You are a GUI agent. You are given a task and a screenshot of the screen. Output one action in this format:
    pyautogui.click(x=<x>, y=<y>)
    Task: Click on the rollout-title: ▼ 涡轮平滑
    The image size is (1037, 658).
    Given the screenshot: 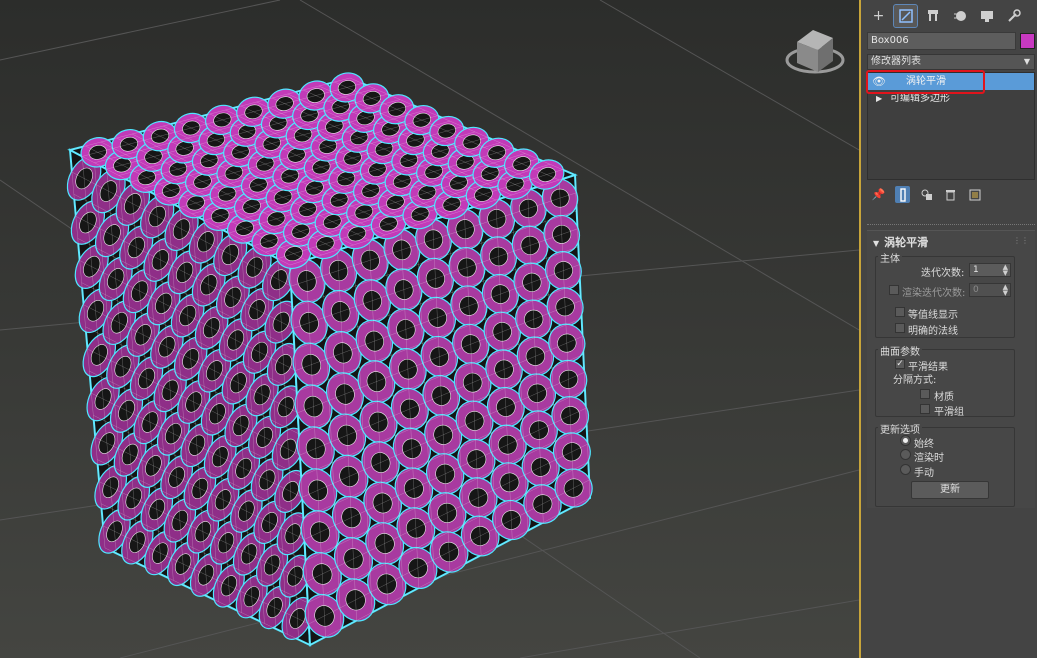 What is the action you would take?
    pyautogui.click(x=900, y=242)
    